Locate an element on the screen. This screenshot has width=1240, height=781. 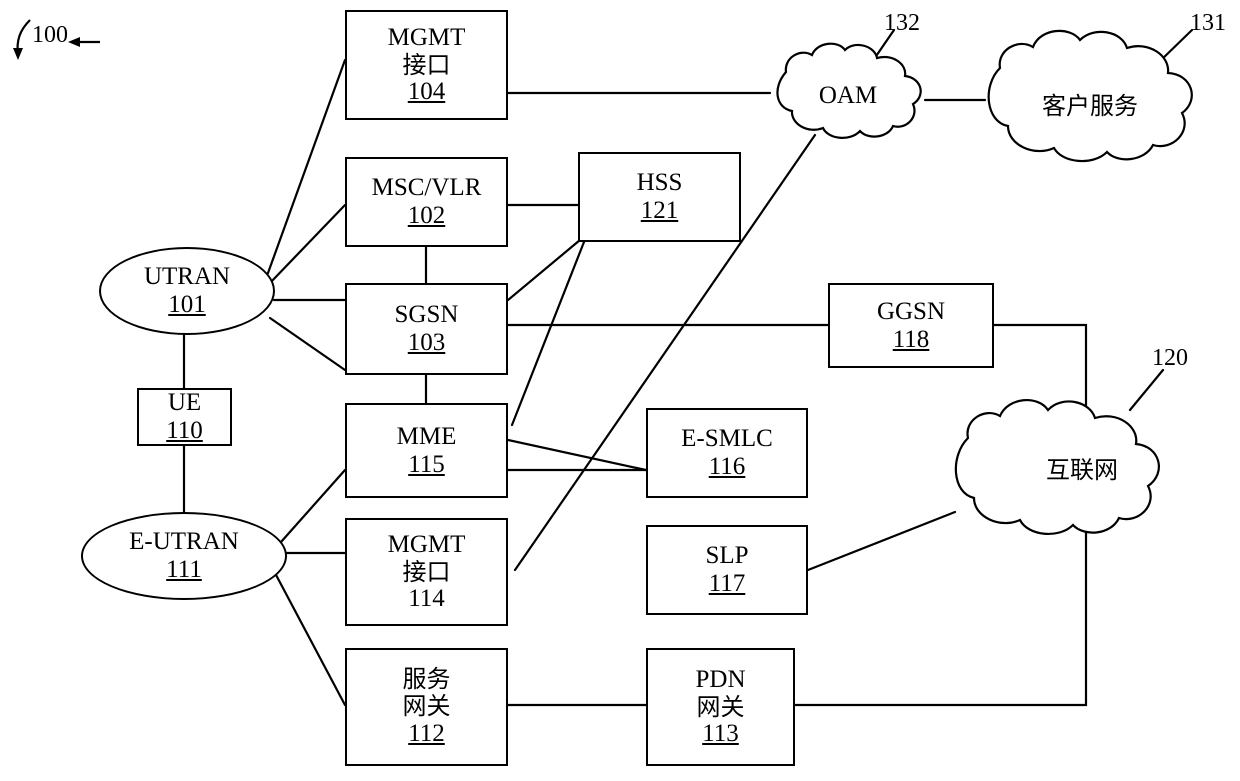
customer-service-cloud-label: 客户服务 is located at coordinates (1090, 106).